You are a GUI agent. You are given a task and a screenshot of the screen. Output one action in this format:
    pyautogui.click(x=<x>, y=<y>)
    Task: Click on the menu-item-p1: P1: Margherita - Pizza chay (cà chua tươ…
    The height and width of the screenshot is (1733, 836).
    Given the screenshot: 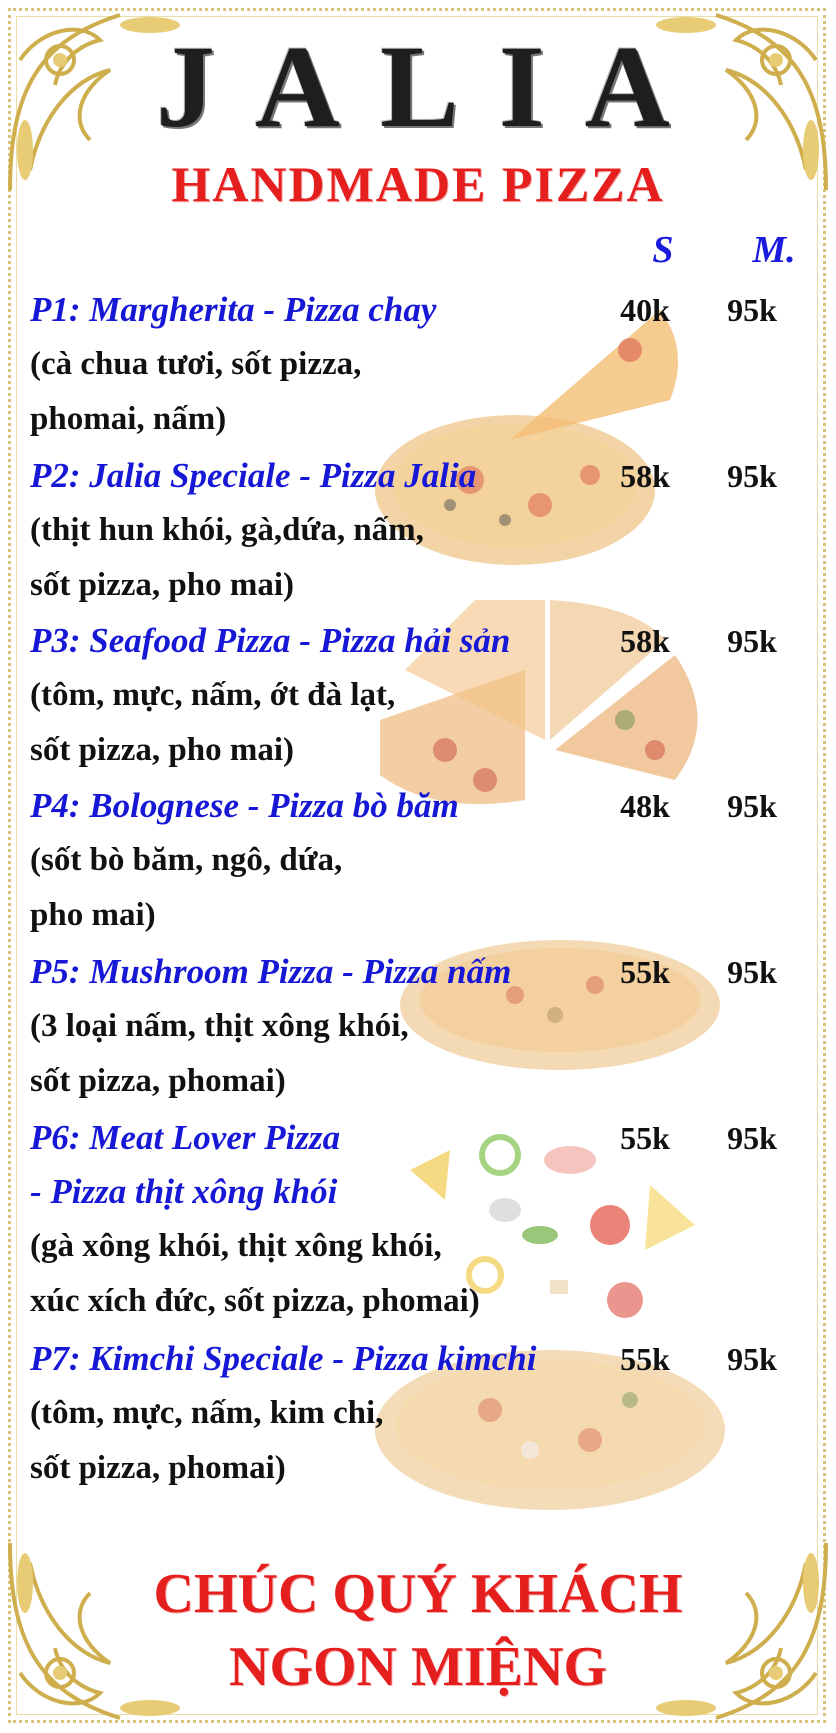 What is the action you would take?
    pyautogui.click(x=420, y=365)
    